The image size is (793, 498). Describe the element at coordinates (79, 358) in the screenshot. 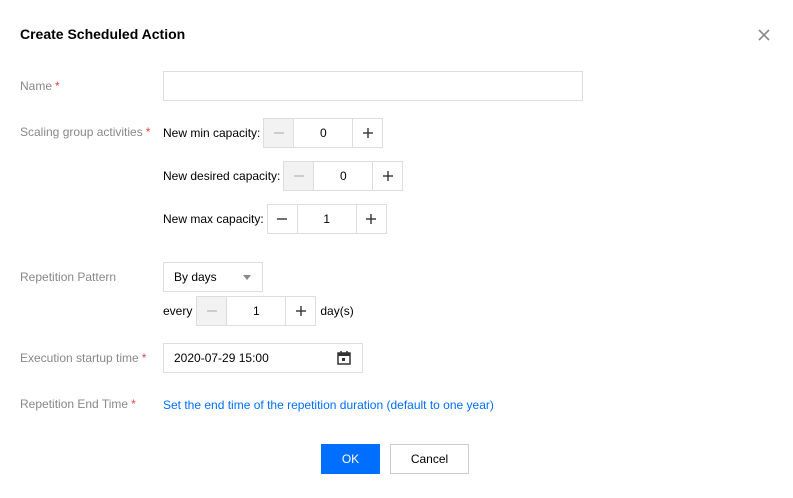

I see `startup-time-label-text: Execution startup time` at that location.